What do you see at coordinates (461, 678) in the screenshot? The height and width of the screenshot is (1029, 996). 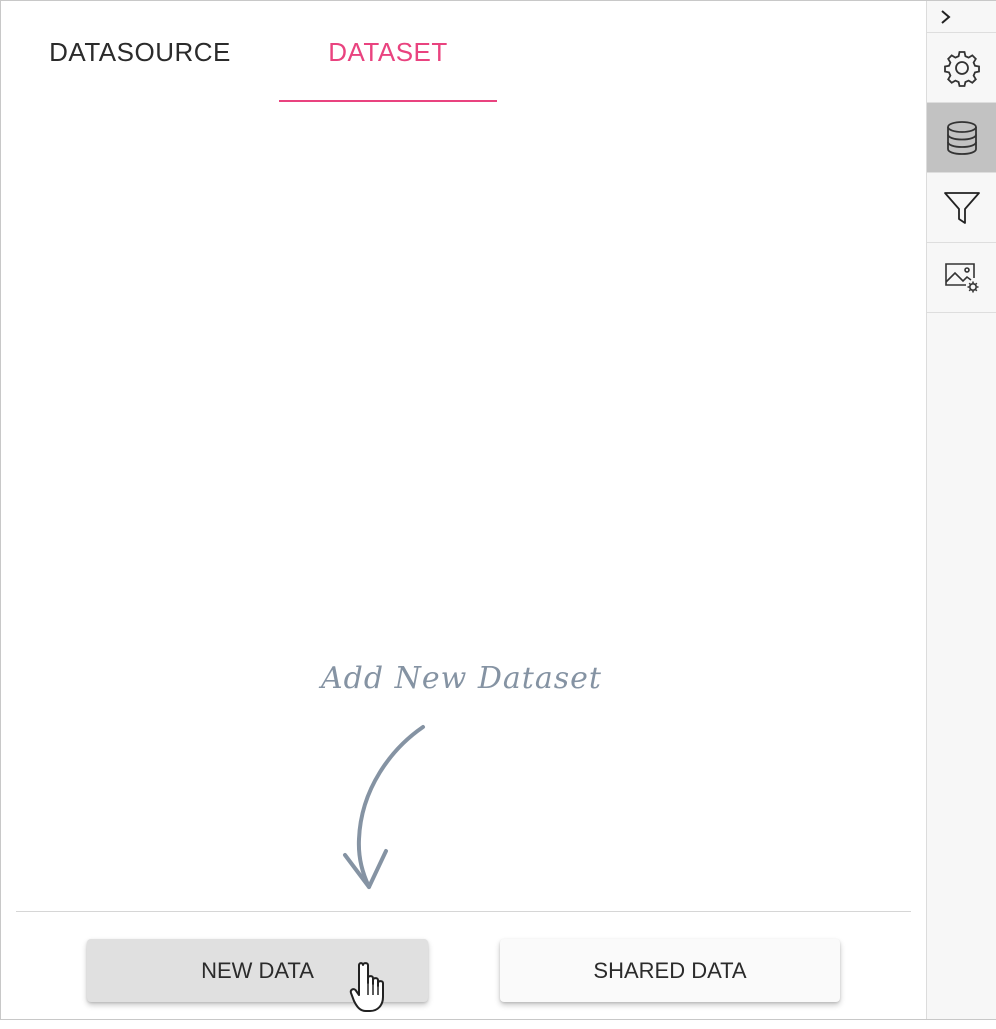 I see `add-dataset-hint: Add New Dataset` at bounding box center [461, 678].